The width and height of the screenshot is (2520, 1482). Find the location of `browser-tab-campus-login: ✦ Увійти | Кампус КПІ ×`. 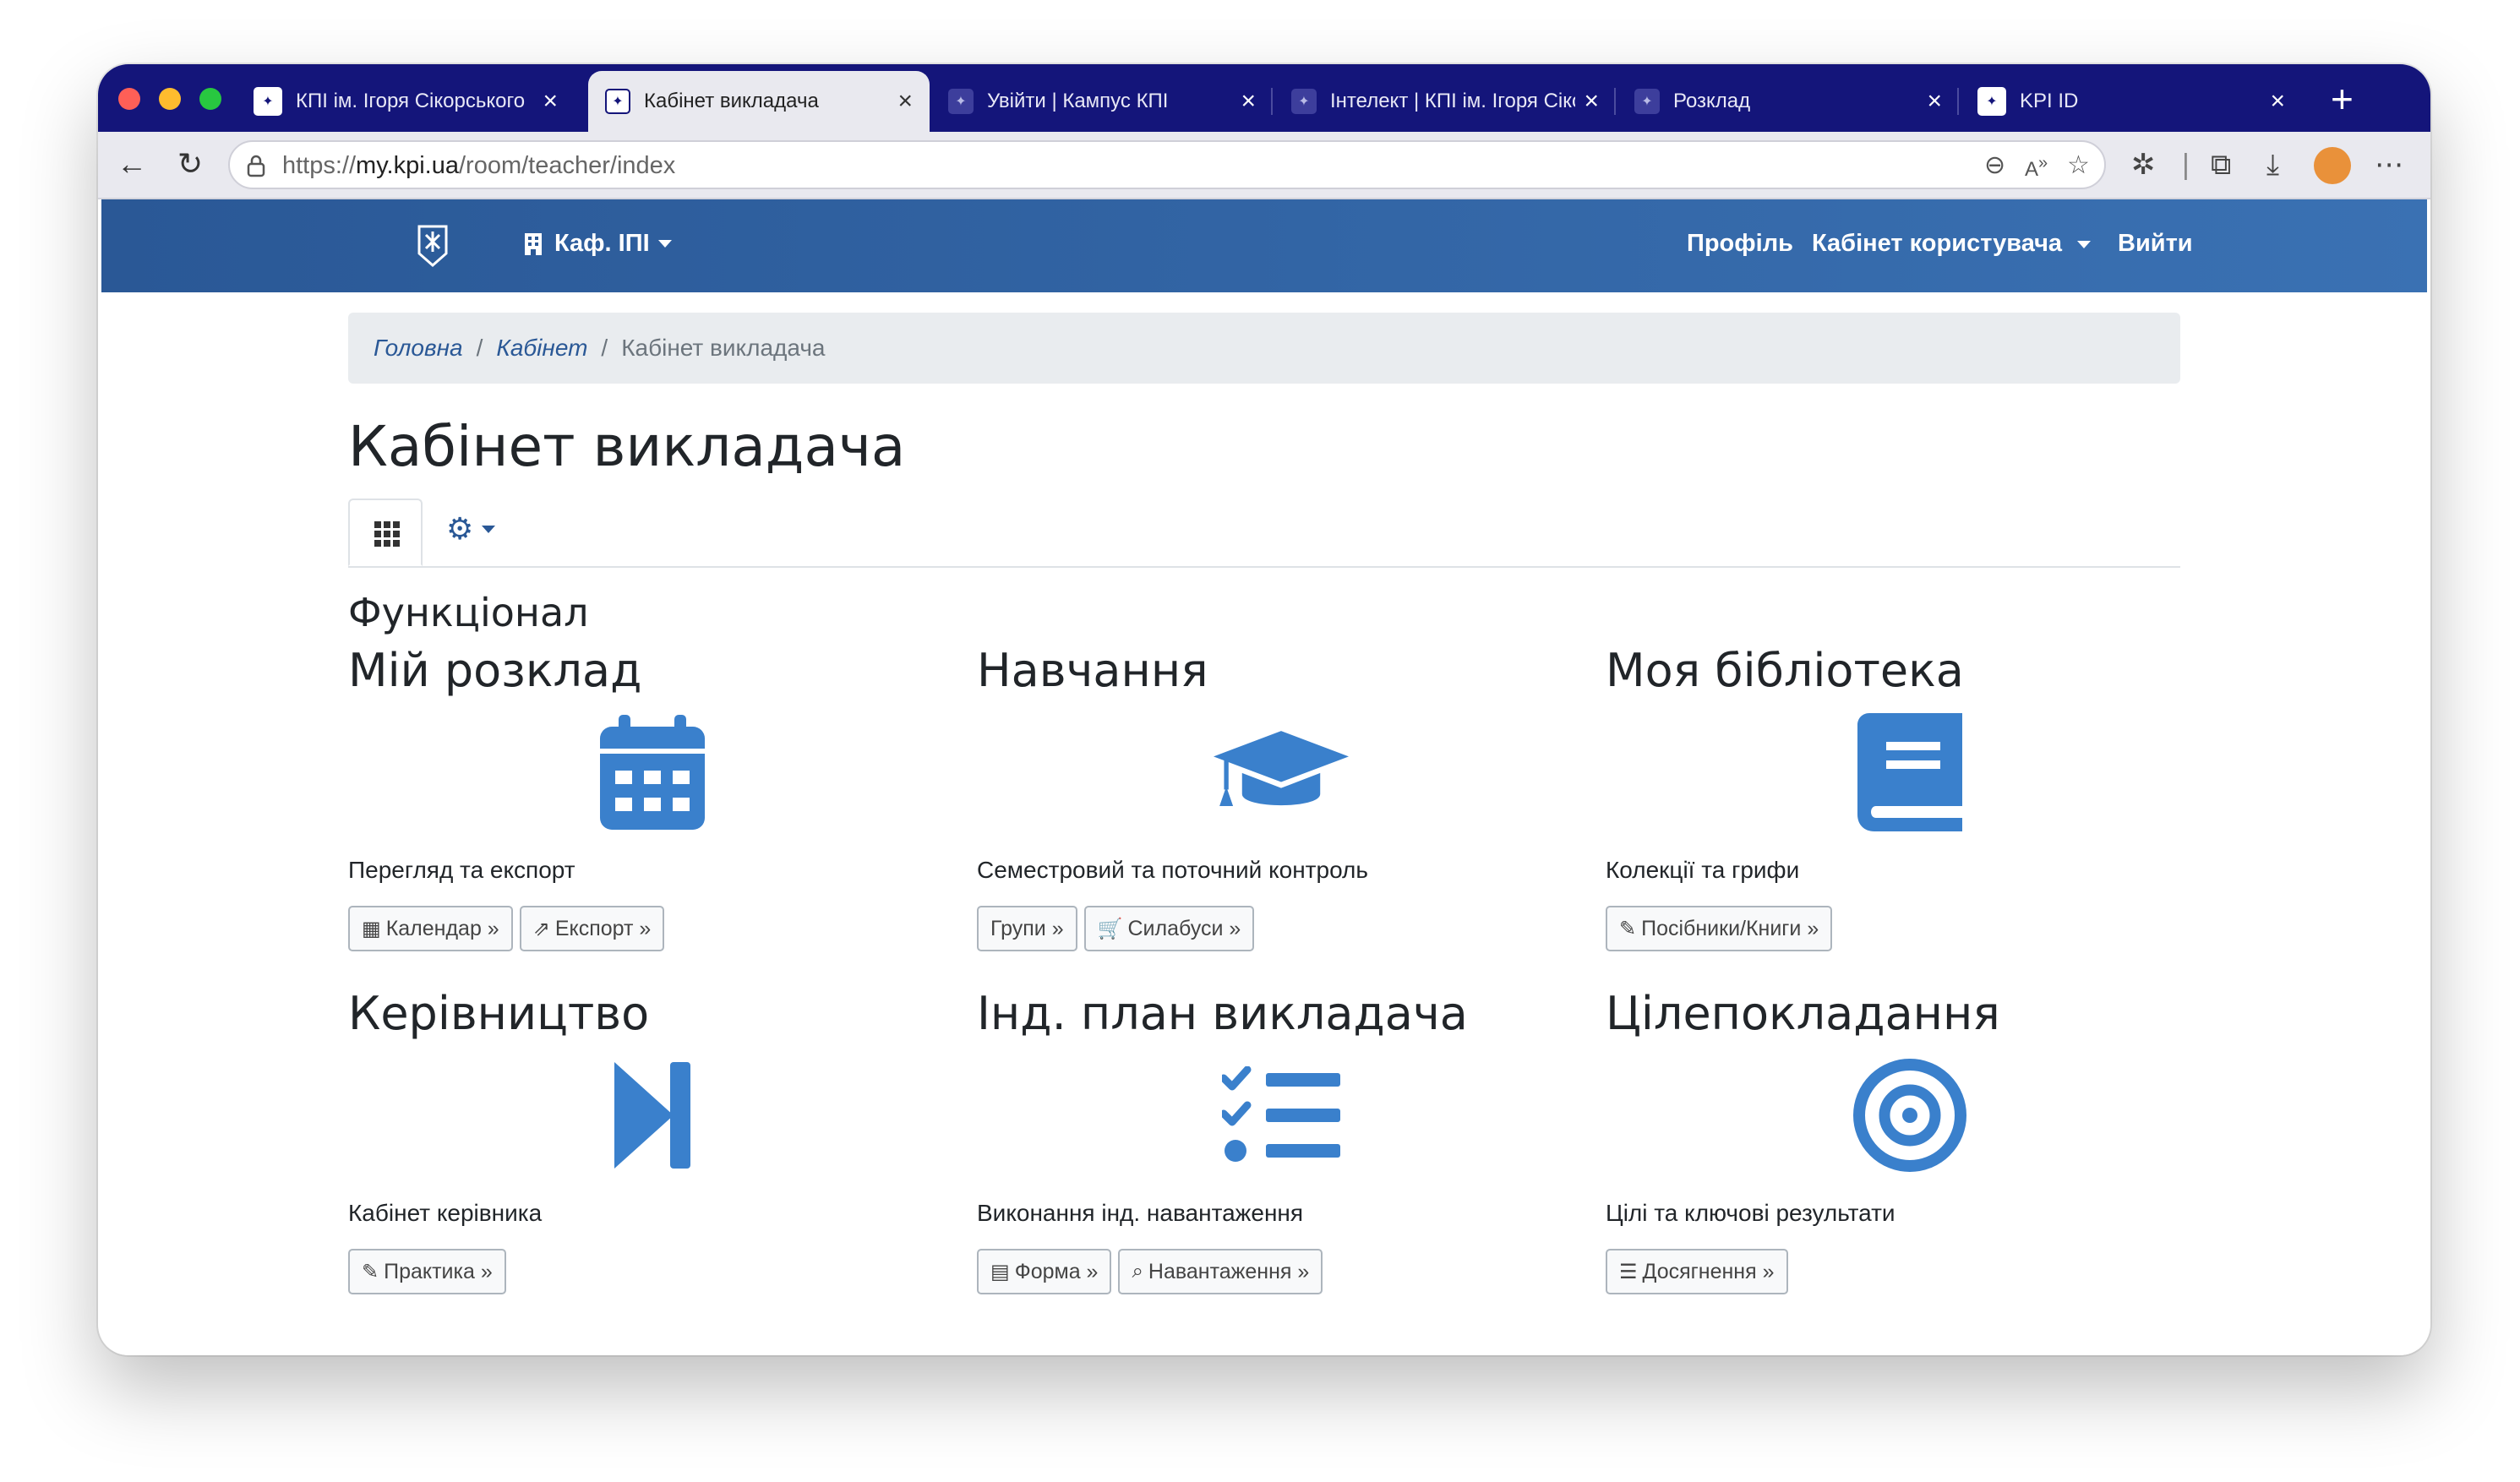

browser-tab-campus-login: ✦ Увійти | Кампус КПІ × is located at coordinates (1102, 101).